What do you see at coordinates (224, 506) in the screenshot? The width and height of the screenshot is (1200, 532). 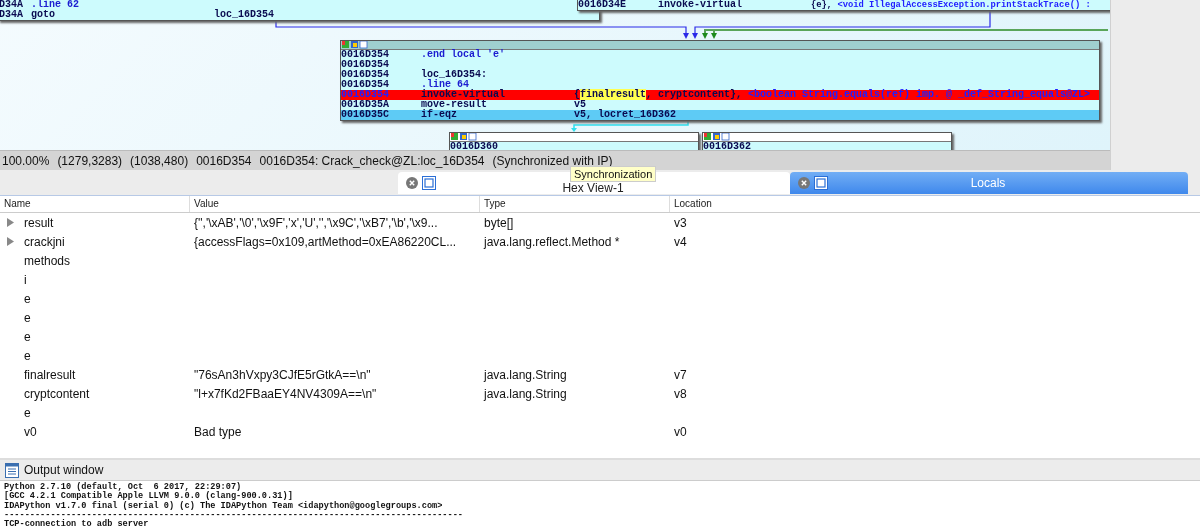 I see `console-line: IDAPython v1.7.0 final (serial 0) (c) The IDAPython Team <idapython@googlegroups.com>` at bounding box center [224, 506].